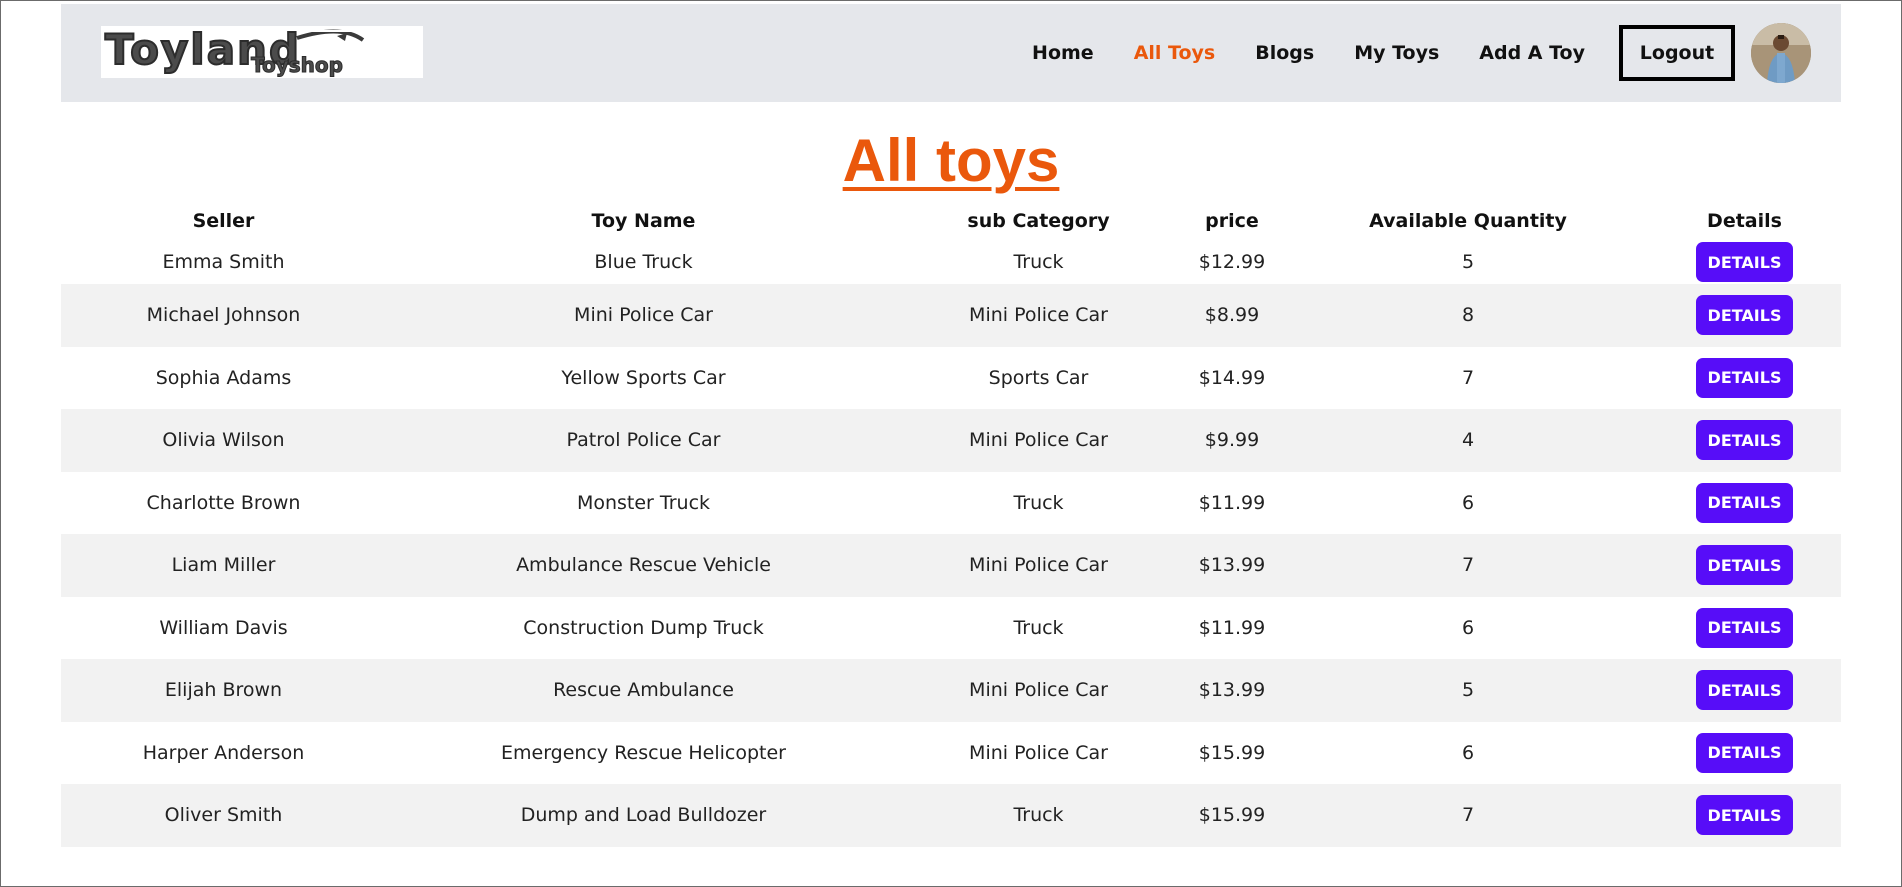 The height and width of the screenshot is (887, 1902). I want to click on cell-toy-name: Yellow Sports Car, so click(643, 377).